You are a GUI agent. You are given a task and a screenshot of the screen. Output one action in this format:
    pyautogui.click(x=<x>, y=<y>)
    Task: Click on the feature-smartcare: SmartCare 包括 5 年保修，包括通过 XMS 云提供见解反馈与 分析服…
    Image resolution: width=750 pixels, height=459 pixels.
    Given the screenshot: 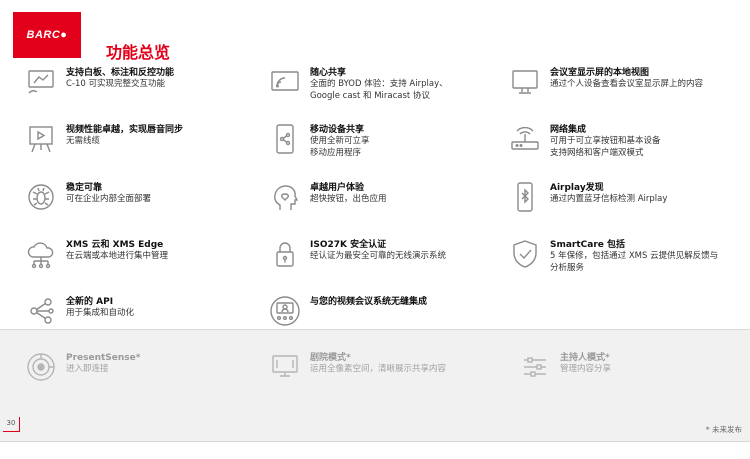 What is the action you would take?
    pyautogui.click(x=613, y=256)
    